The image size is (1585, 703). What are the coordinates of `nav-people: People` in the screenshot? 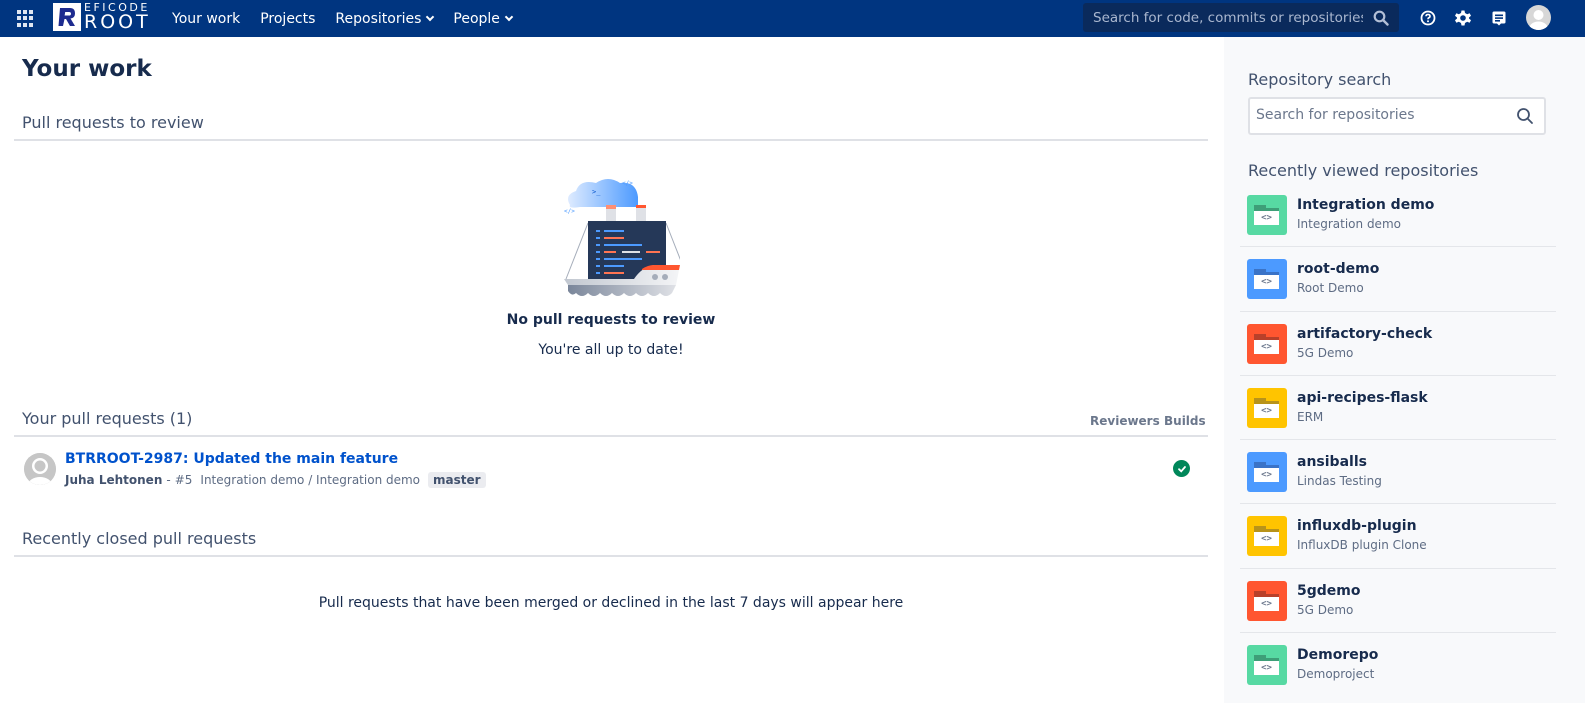 It's located at (483, 18).